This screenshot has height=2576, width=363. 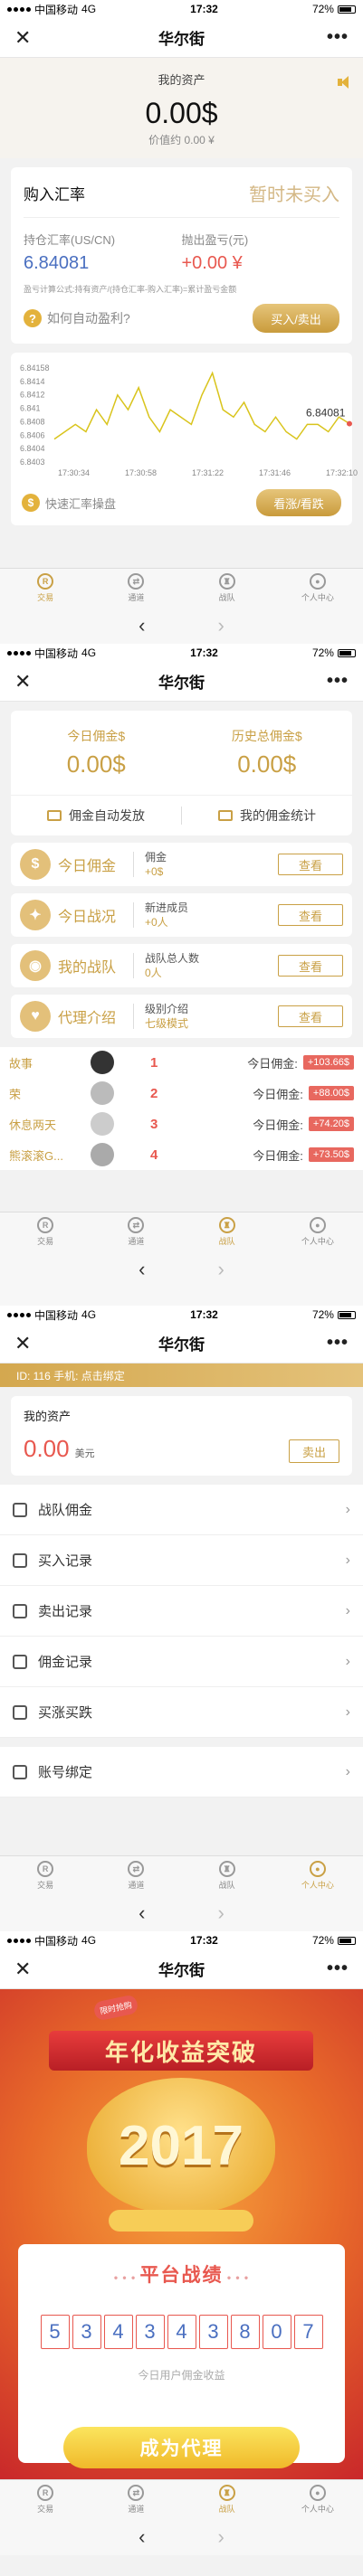 I want to click on doc-icon, so click(x=20, y=1661).